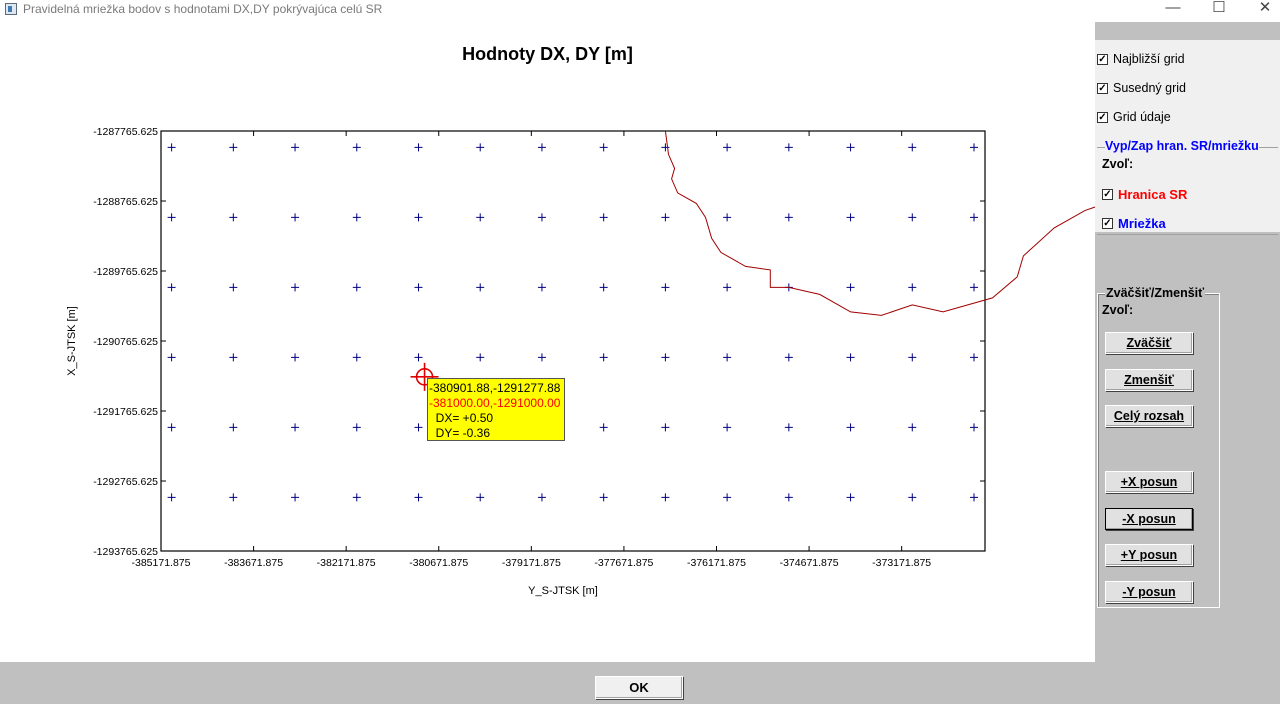  Describe the element at coordinates (1173, 10) in the screenshot. I see `minimize-button: —` at that location.